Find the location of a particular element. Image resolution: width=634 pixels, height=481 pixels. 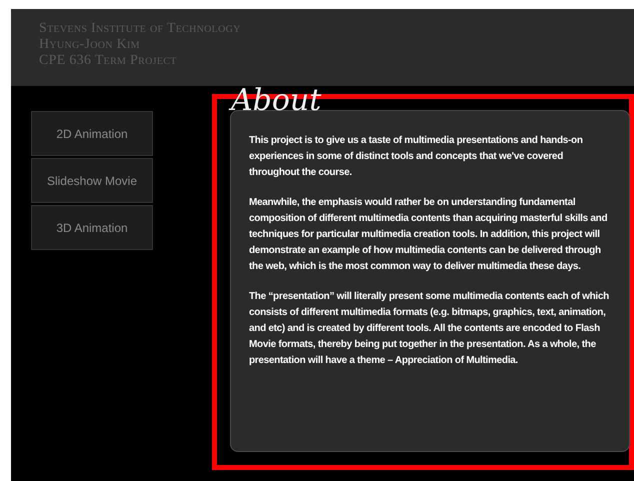

about-paragraph: This project is to give us a taste of multimedia presentations and hands-on experiences in some of distinct tools and concepts that we've covered throughout the course. is located at coordinates (416, 157).